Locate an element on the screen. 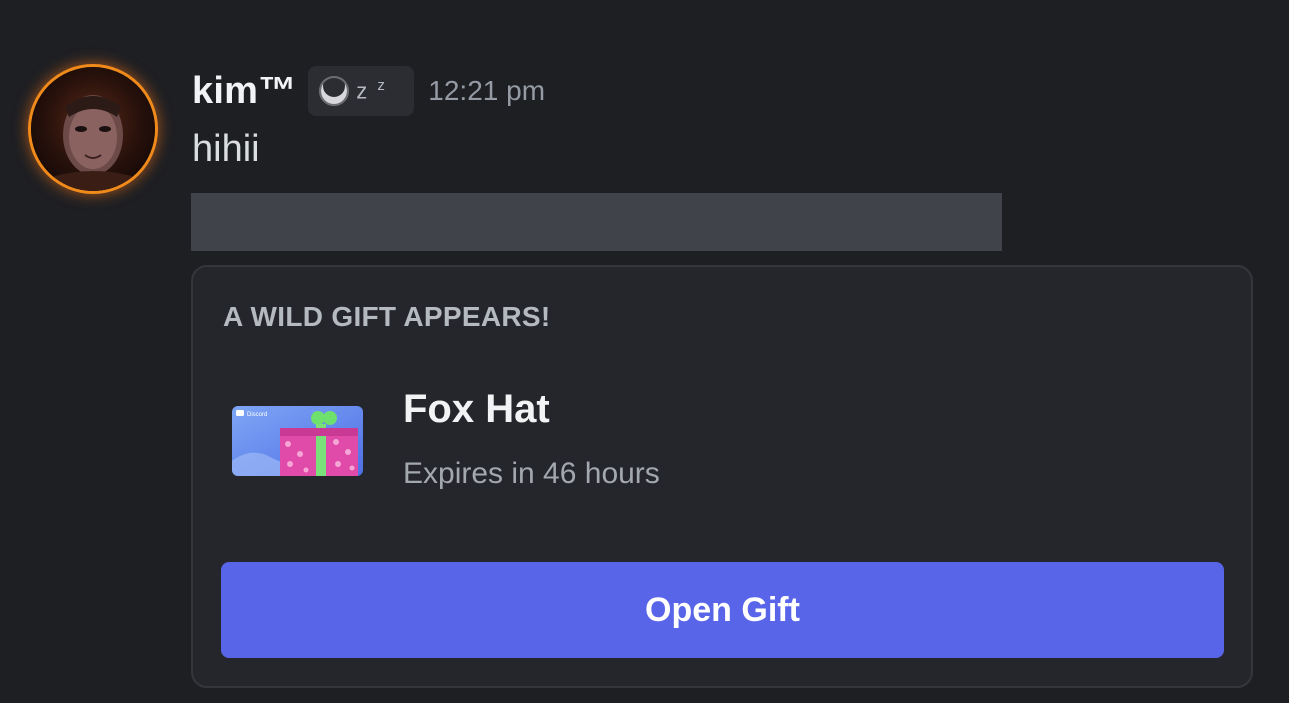 The width and height of the screenshot is (1289, 703). message-content: hihii is located at coordinates (226, 149).